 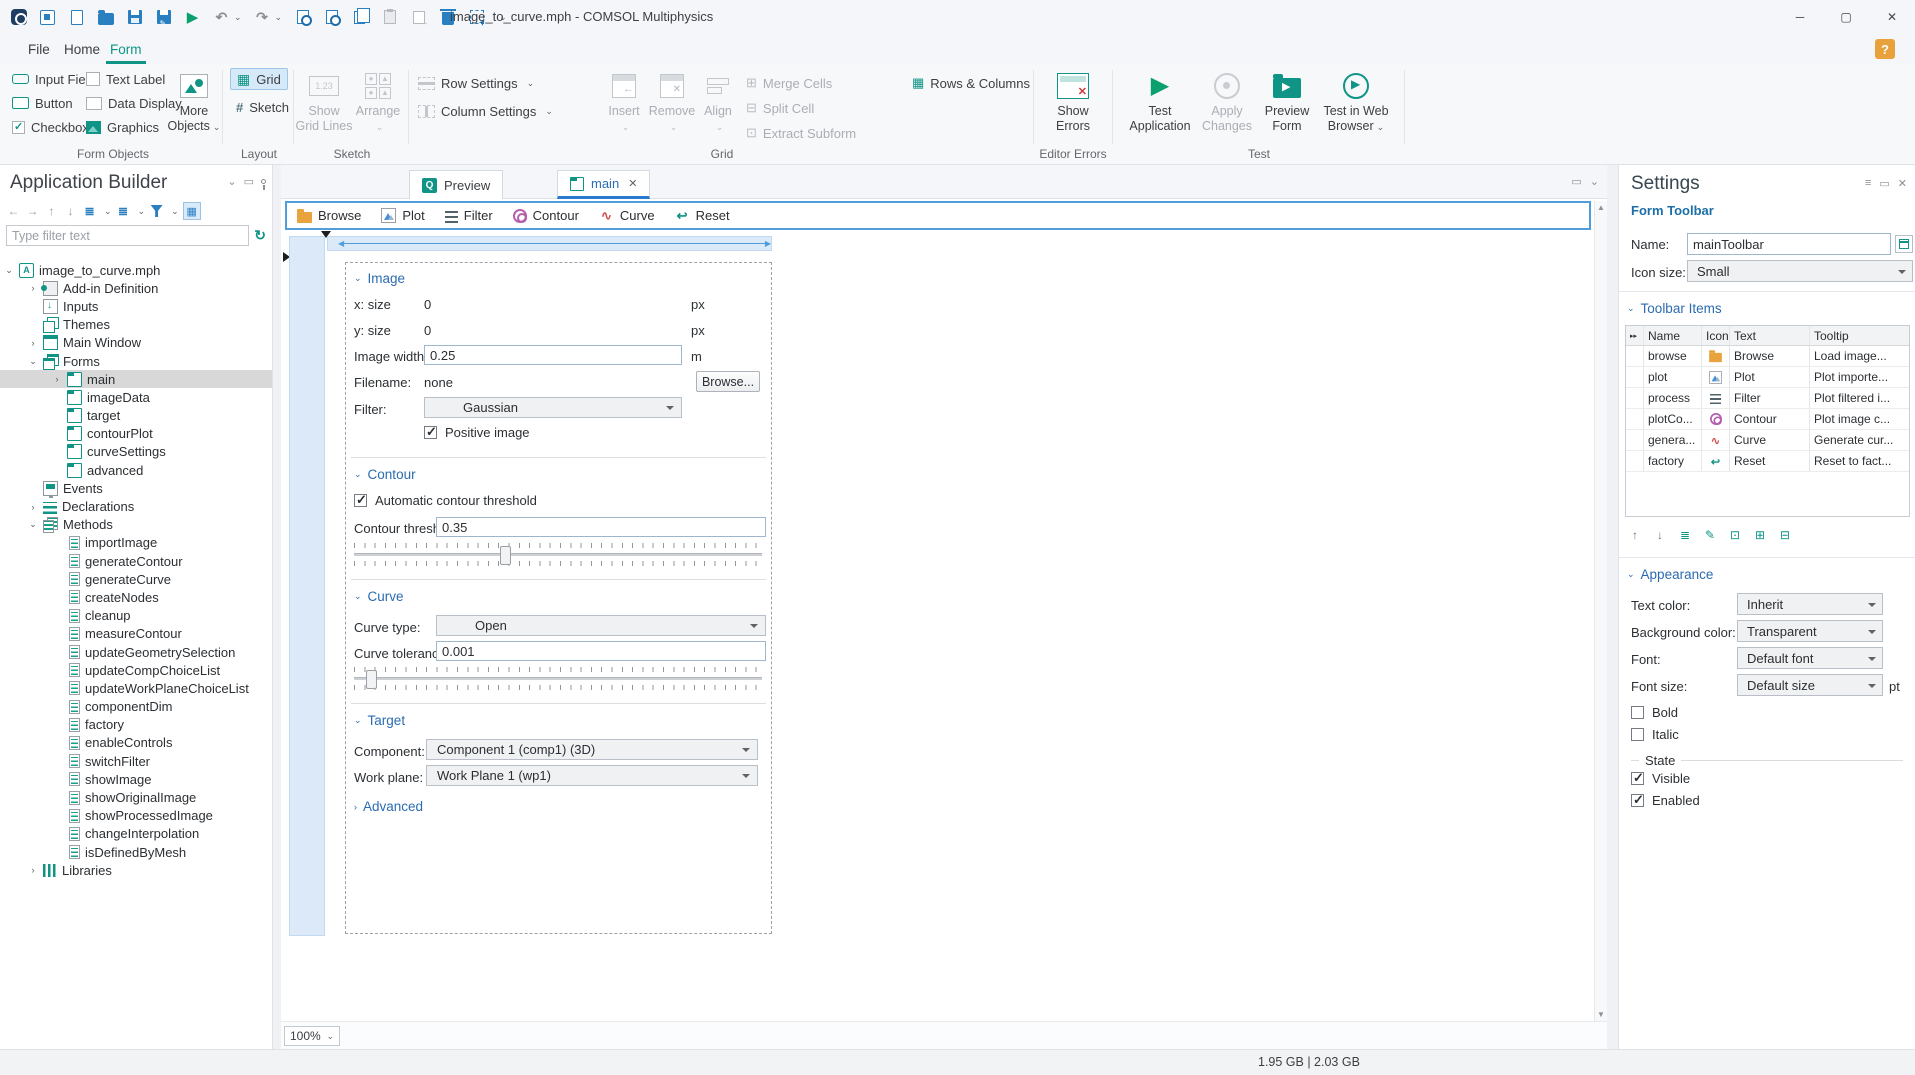 I want to click on redo-icon: ↷, so click(x=262, y=17).